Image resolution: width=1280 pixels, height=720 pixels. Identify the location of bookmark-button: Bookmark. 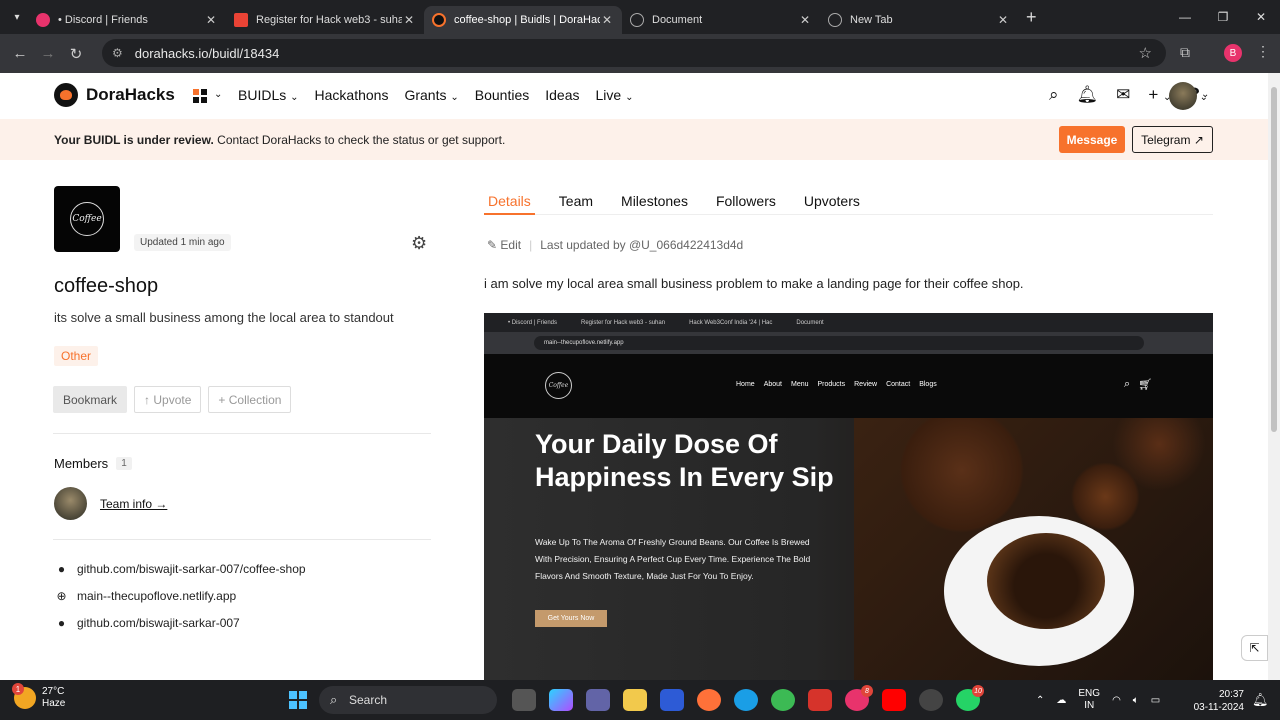
(90, 399).